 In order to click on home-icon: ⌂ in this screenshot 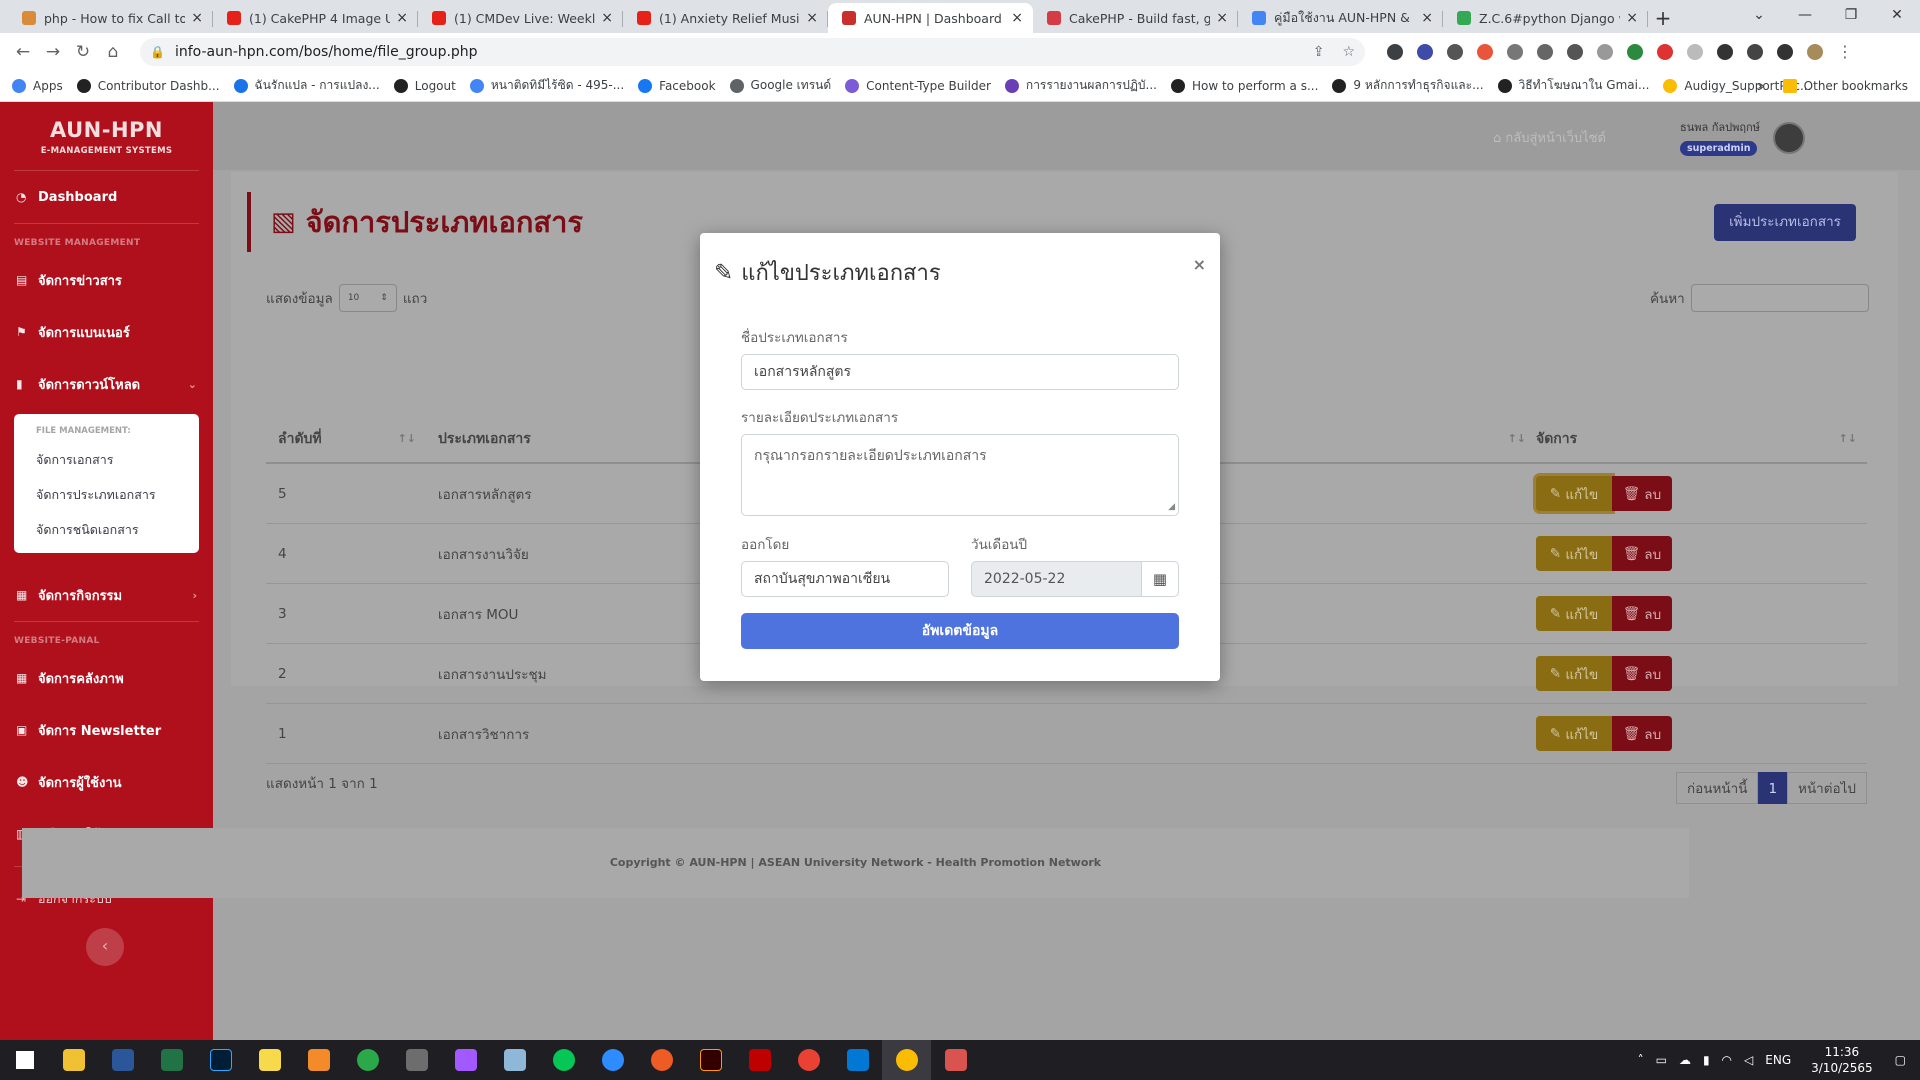, I will do `click(113, 52)`.